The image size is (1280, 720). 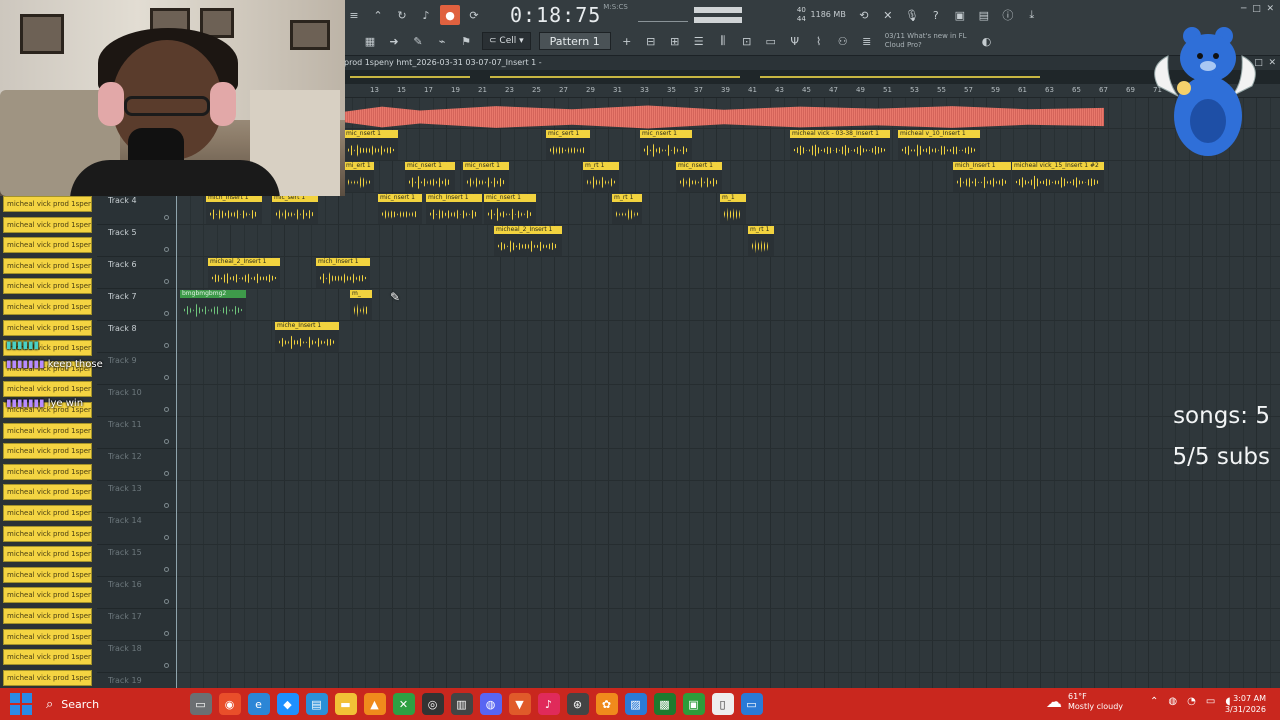 What do you see at coordinates (1084, 702) in the screenshot?
I see `weather-widget: ☁ 61°F Mostly cloudy` at bounding box center [1084, 702].